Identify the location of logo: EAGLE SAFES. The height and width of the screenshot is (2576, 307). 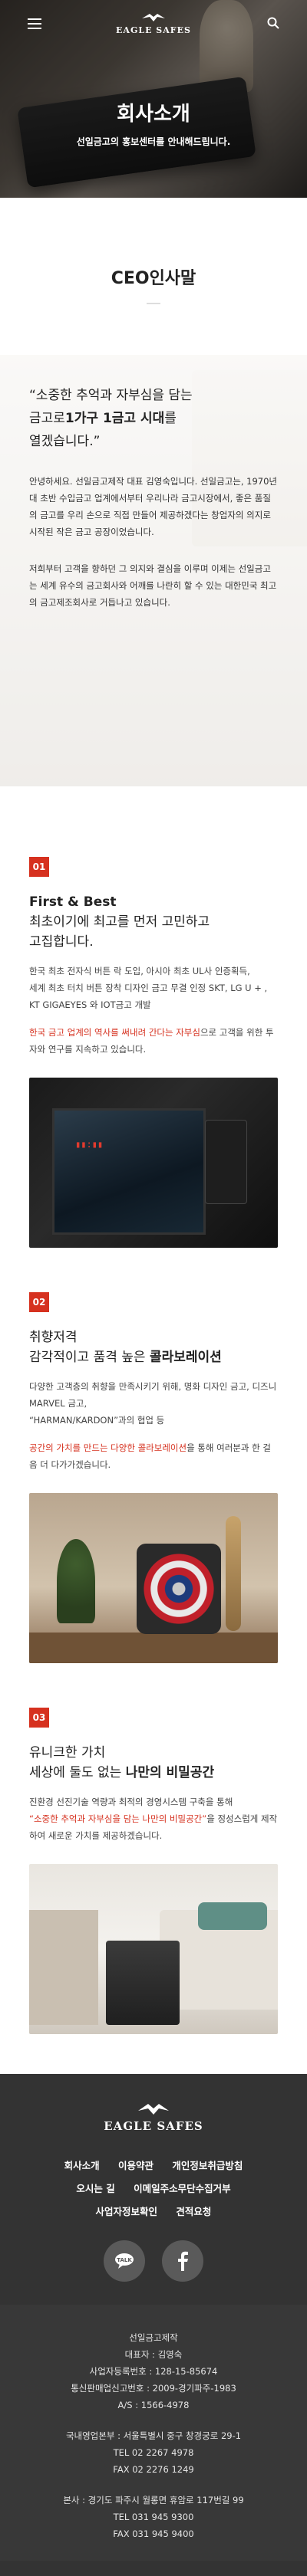
(153, 23).